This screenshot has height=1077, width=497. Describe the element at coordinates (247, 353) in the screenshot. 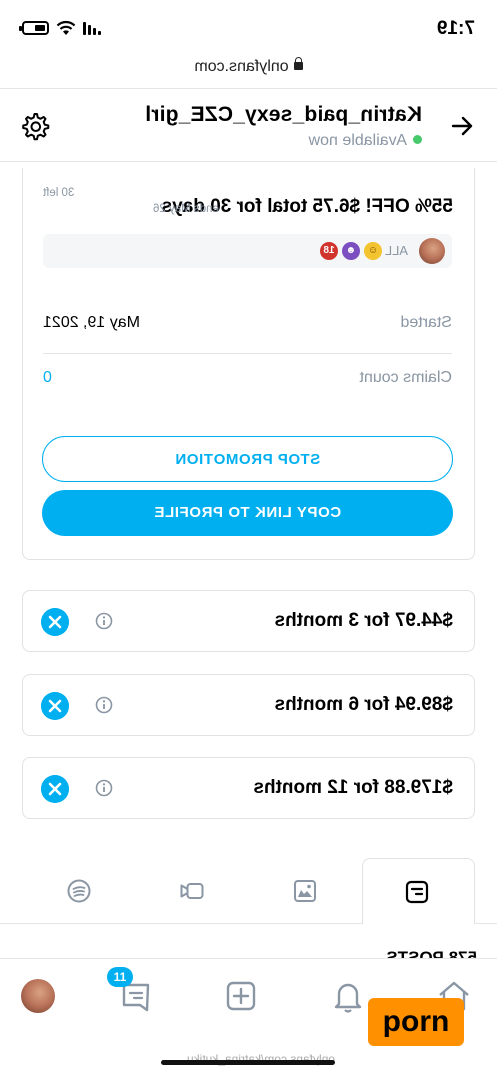

I see `divider` at that location.